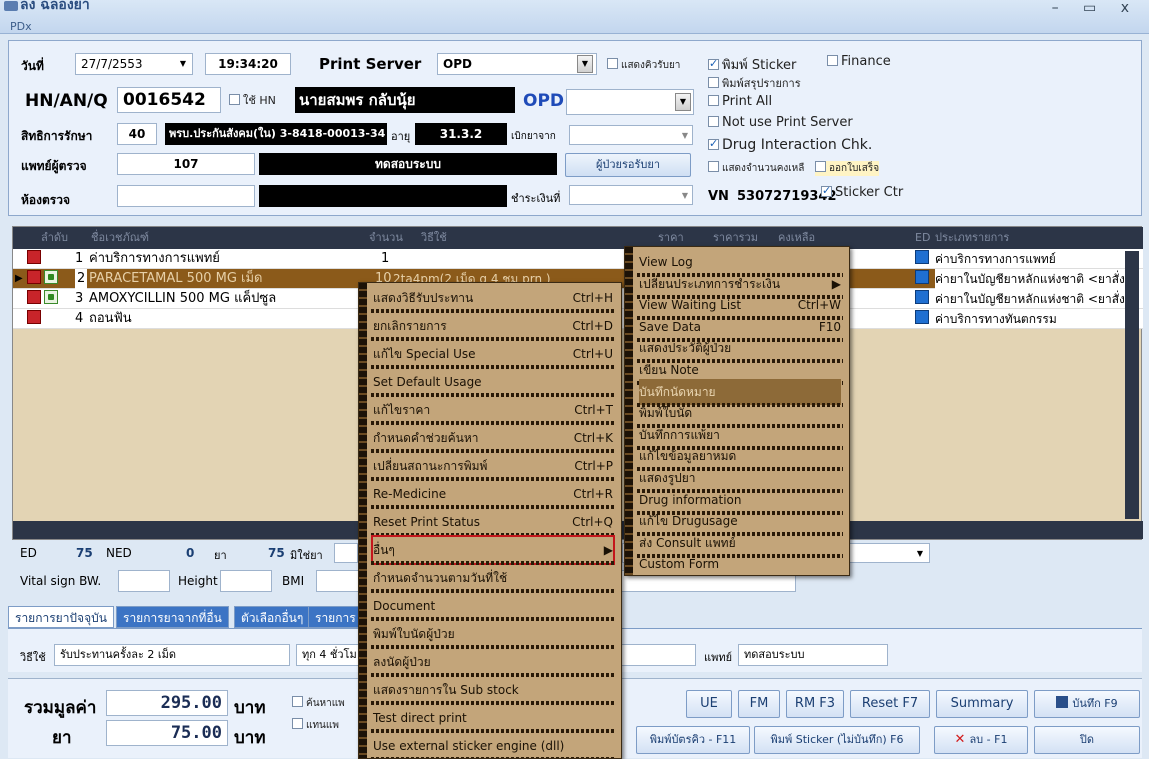 The height and width of the screenshot is (759, 1149). I want to click on context-menu-item: กำหนดจำนวนตามวันที่ใช้, so click(493, 579).